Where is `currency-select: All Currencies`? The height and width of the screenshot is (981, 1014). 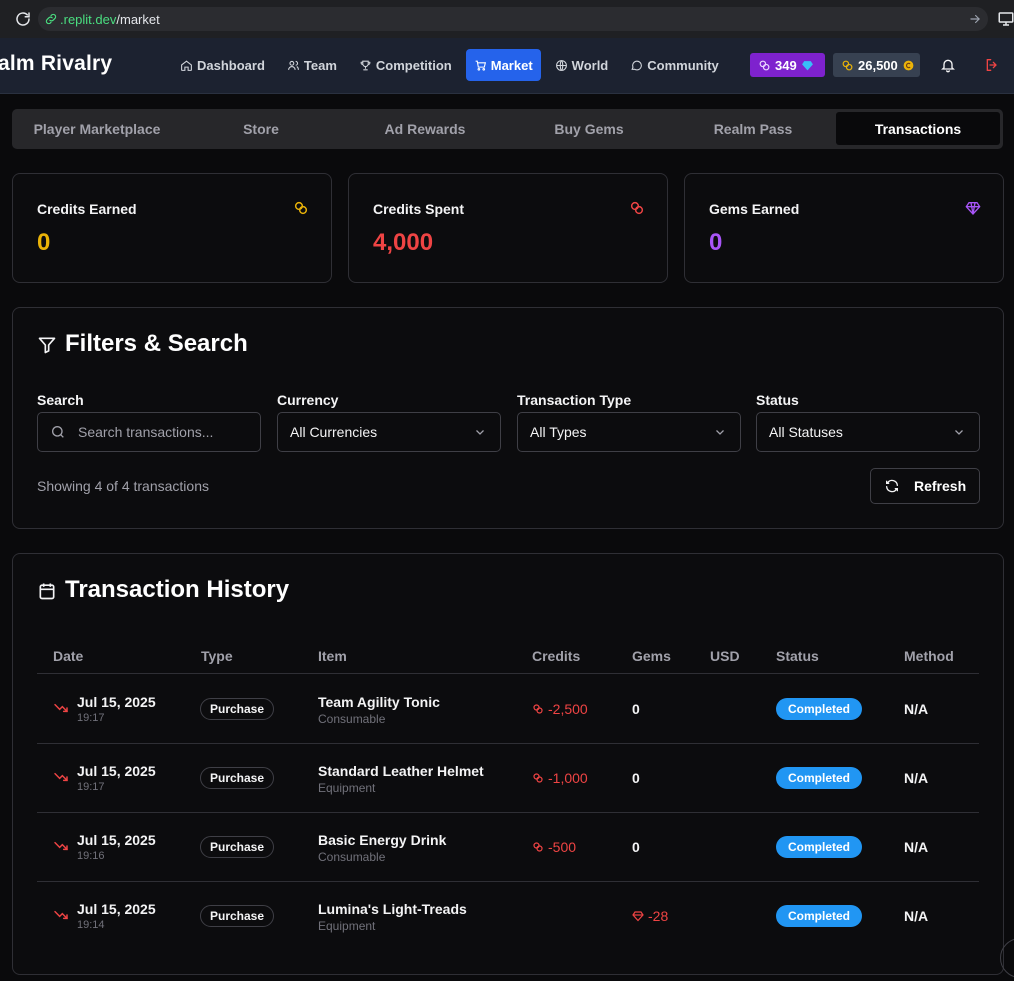 currency-select: All Currencies is located at coordinates (389, 432).